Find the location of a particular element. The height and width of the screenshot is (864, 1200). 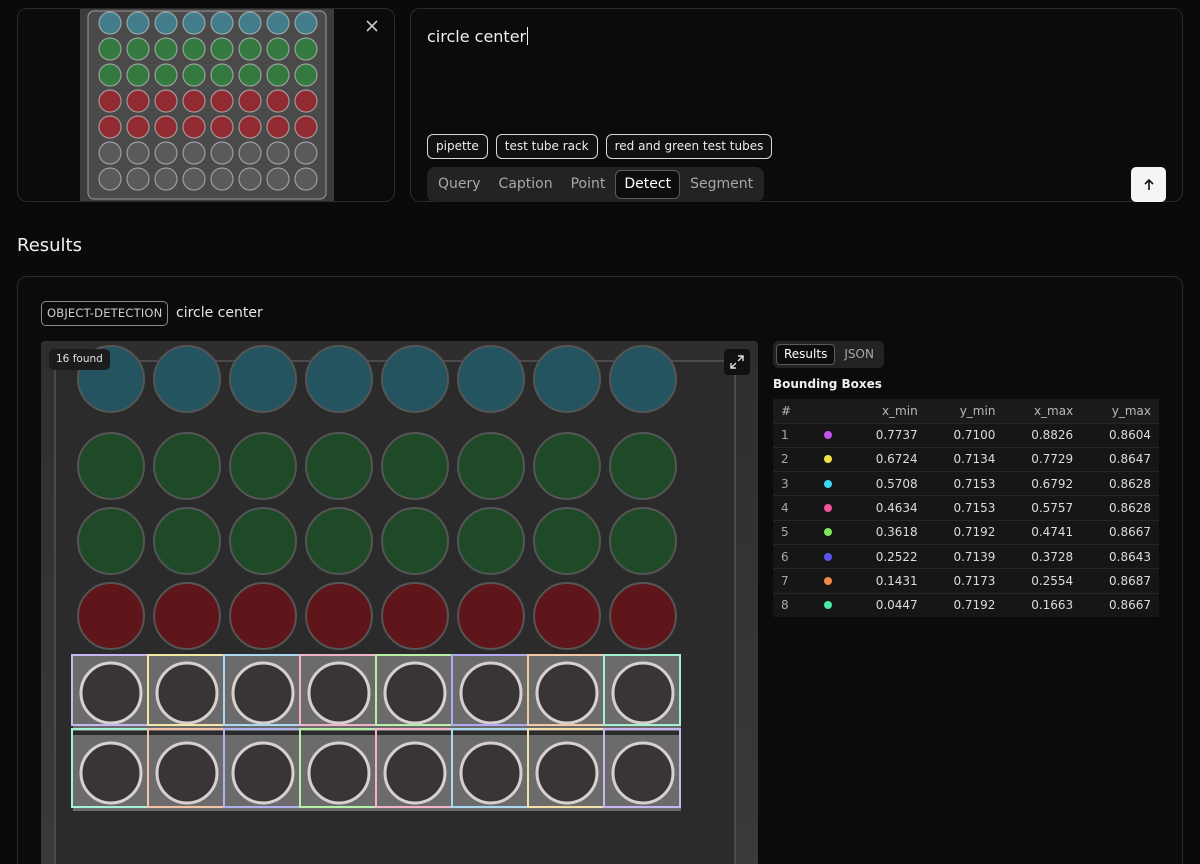

y-min-cell: 0.7139 is located at coordinates (964, 556).